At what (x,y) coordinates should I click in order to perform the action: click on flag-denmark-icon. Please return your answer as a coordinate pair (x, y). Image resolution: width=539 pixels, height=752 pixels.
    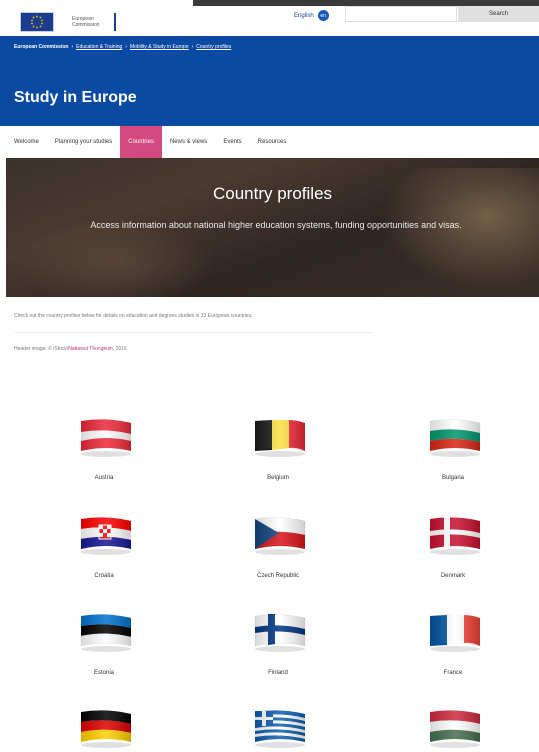
    Looking at the image, I should click on (455, 536).